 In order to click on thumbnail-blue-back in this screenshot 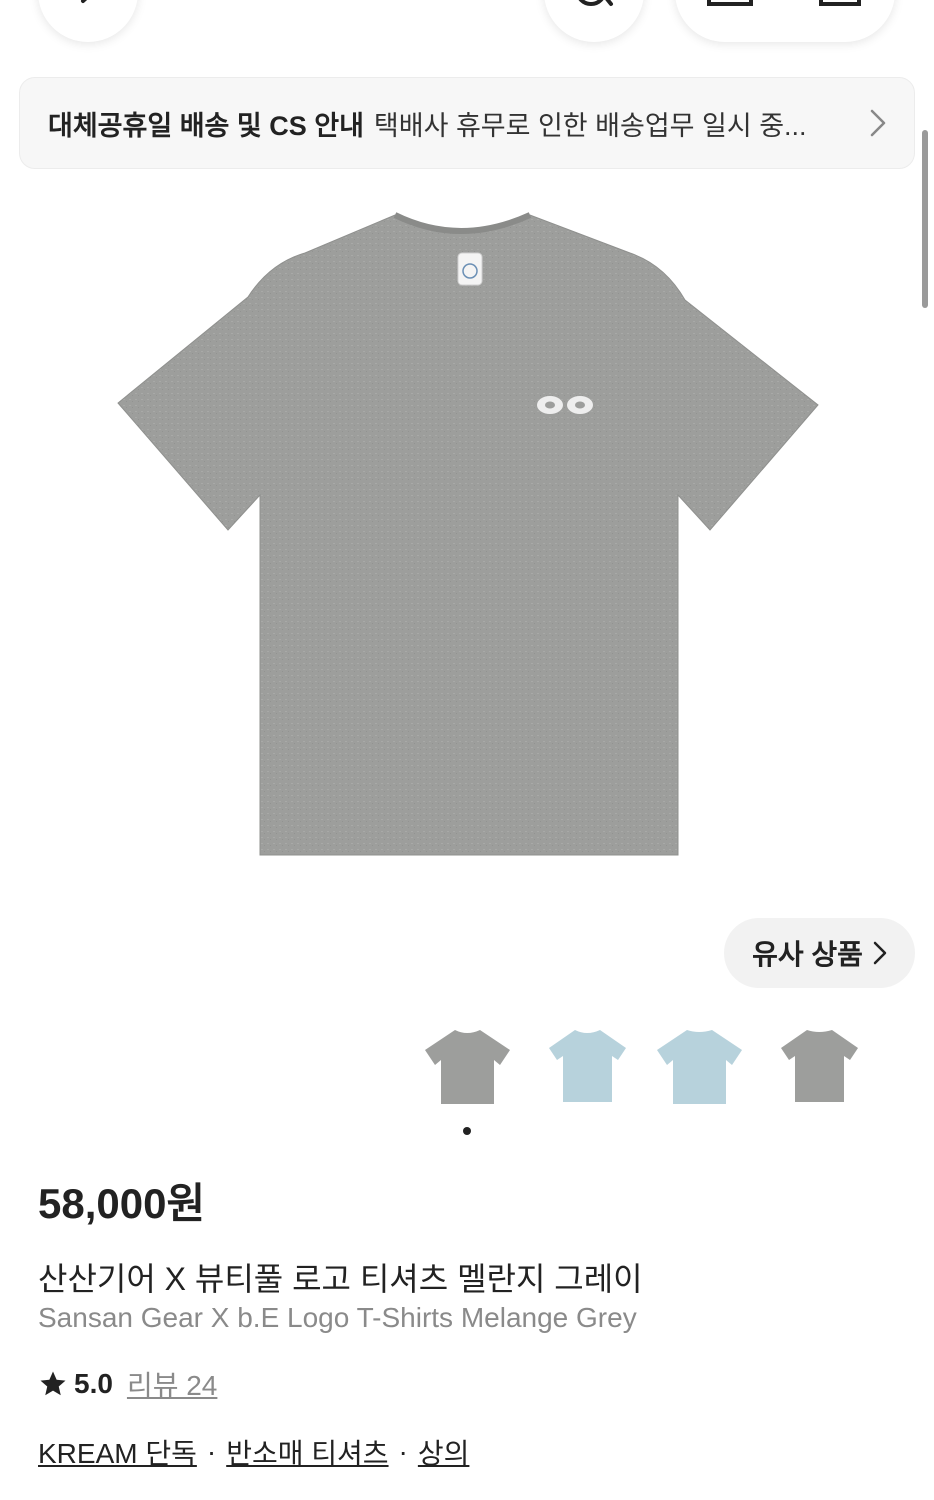, I will do `click(699, 1067)`.